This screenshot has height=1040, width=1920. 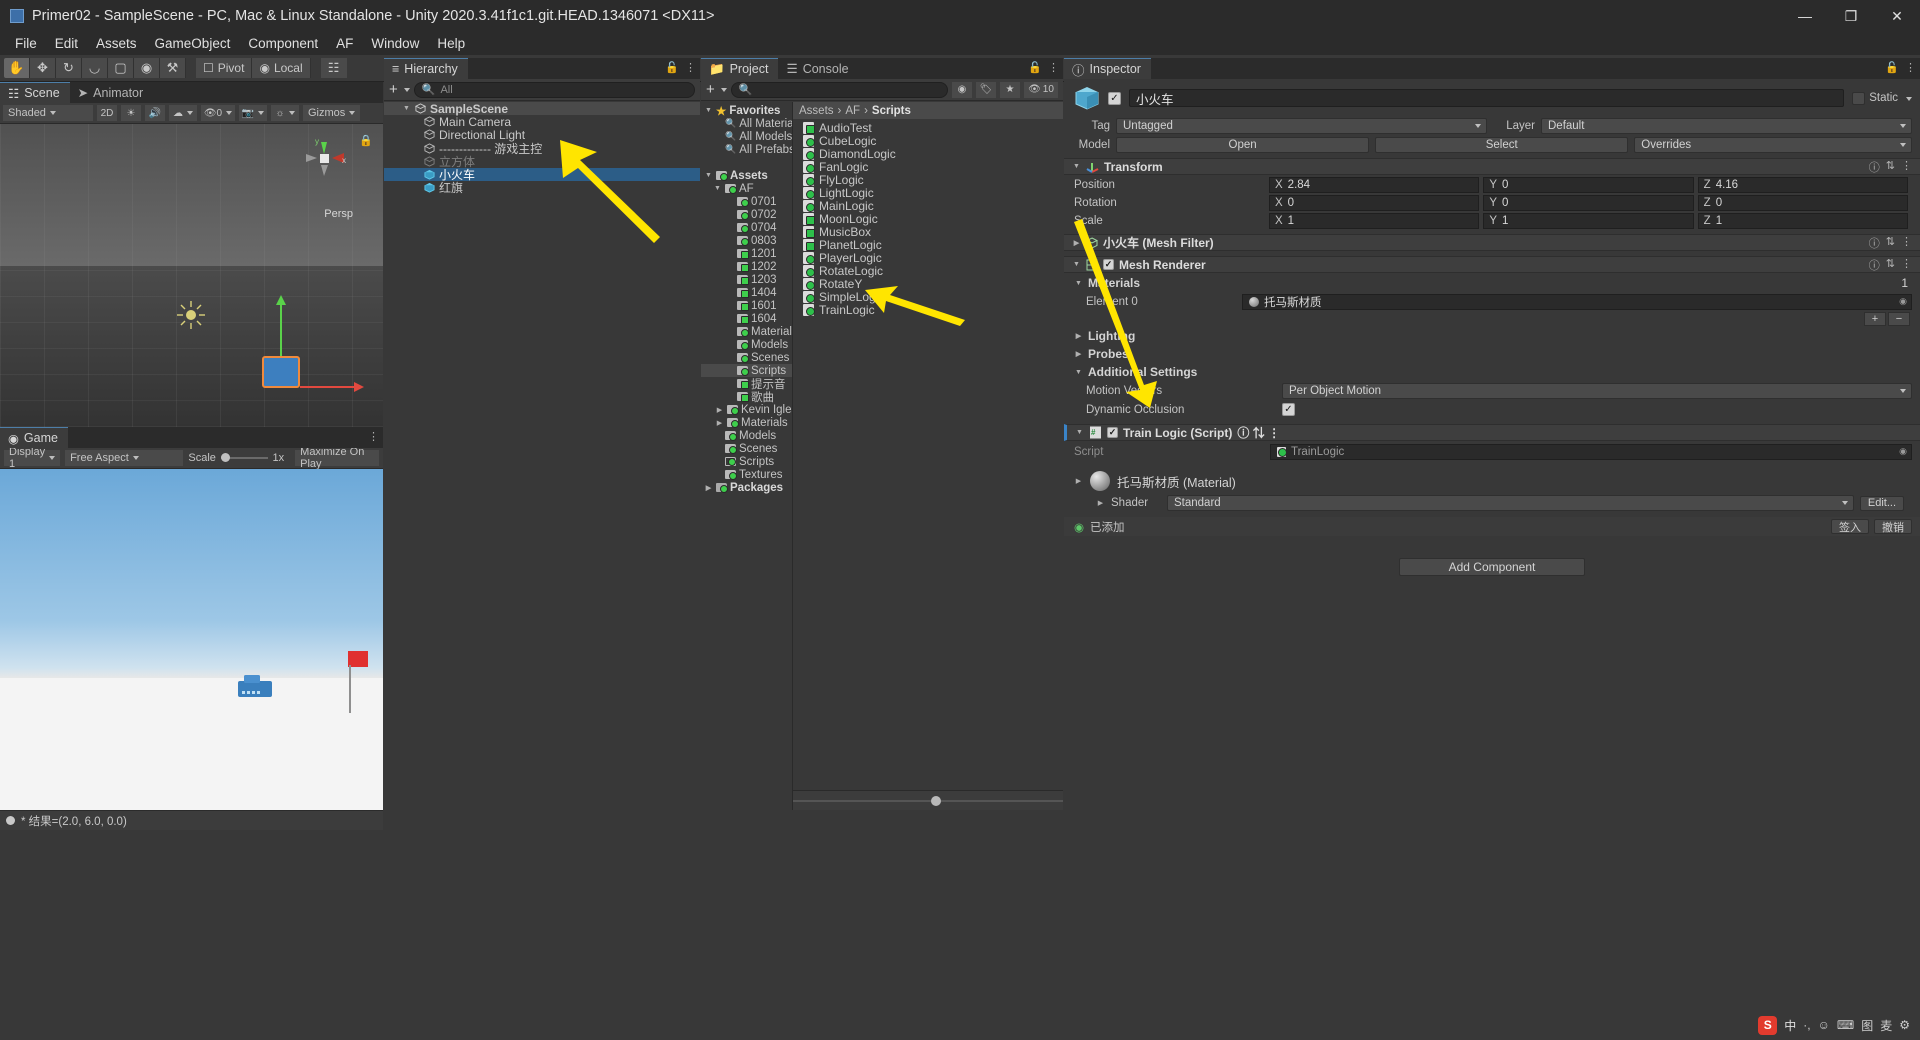 What do you see at coordinates (1497, 354) in the screenshot?
I see `probes-section: ▶ Probes` at bounding box center [1497, 354].